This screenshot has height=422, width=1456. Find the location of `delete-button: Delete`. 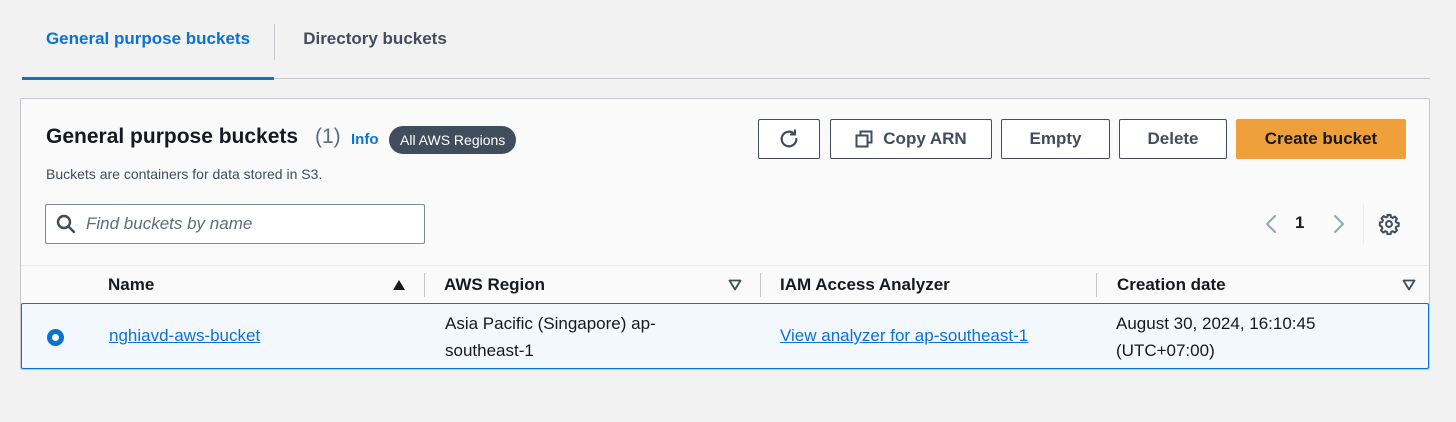

delete-button: Delete is located at coordinates (1173, 139).